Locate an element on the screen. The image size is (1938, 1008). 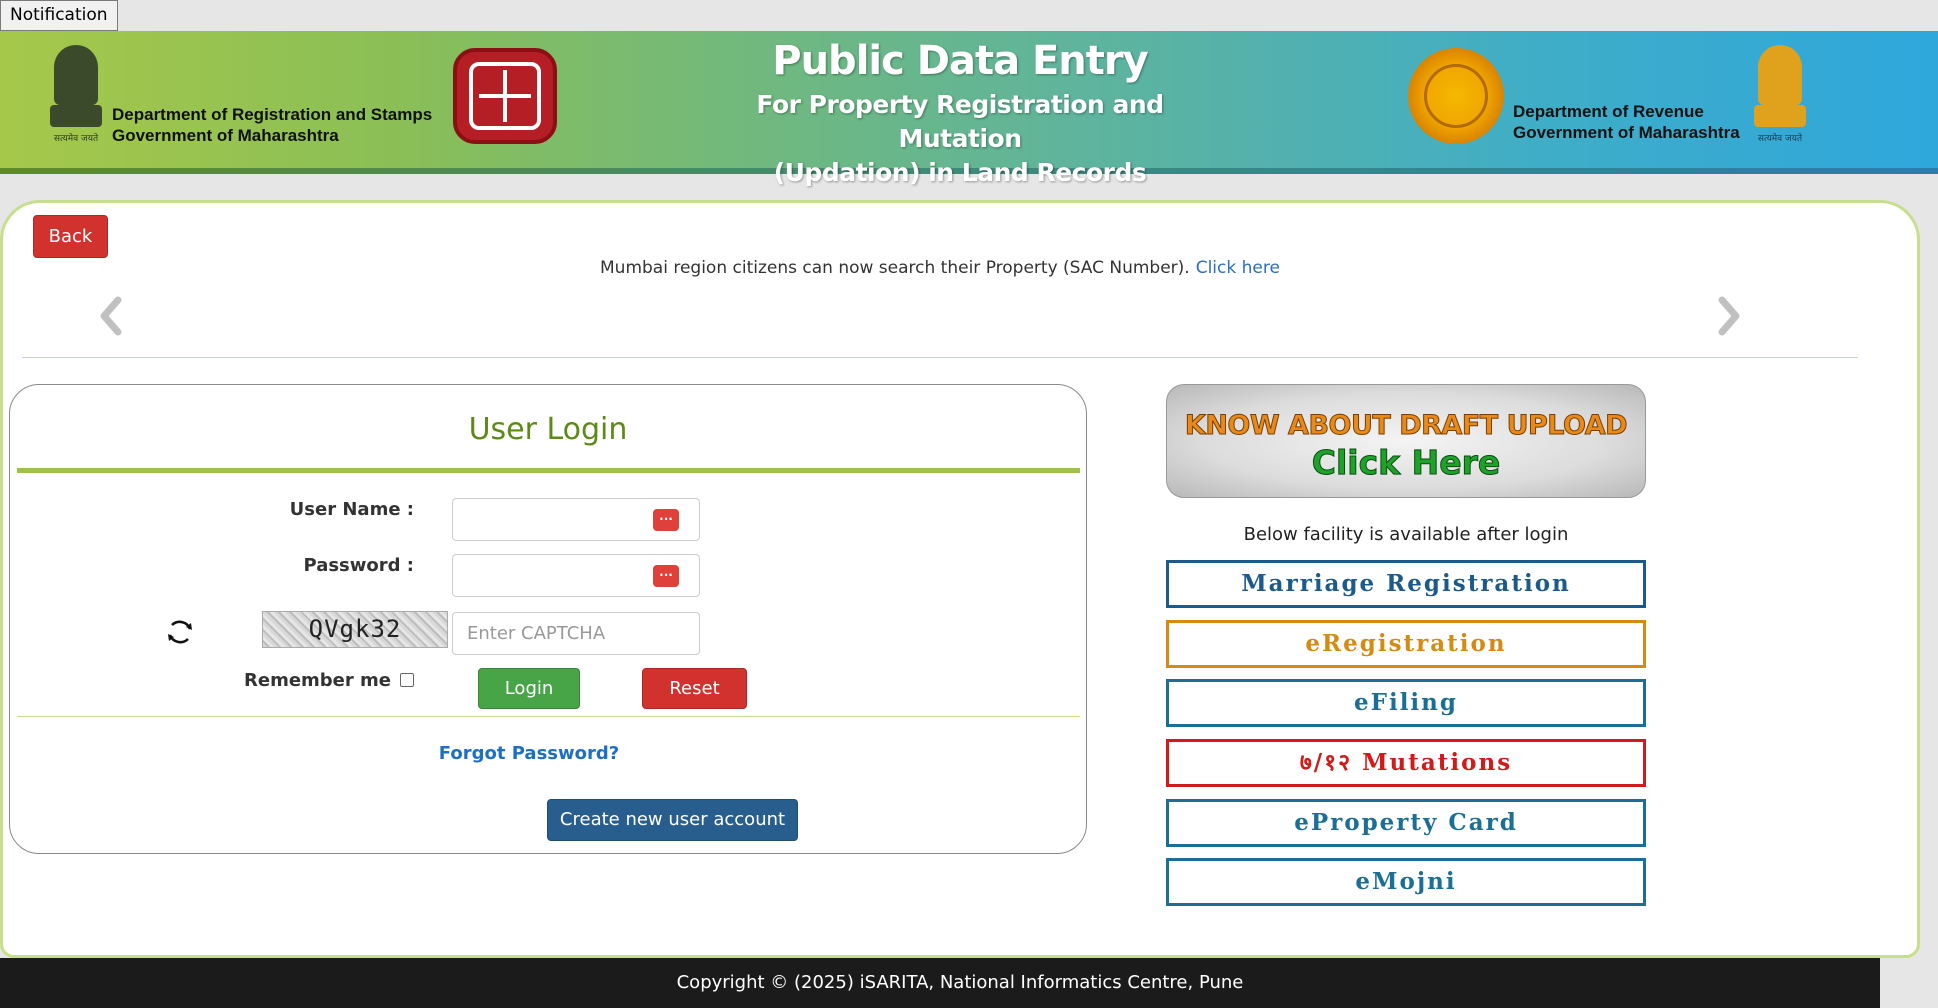
draft-upload-banner: KNOW ABOUT DRAFT UPLOAD Click Here is located at coordinates (1406, 441).